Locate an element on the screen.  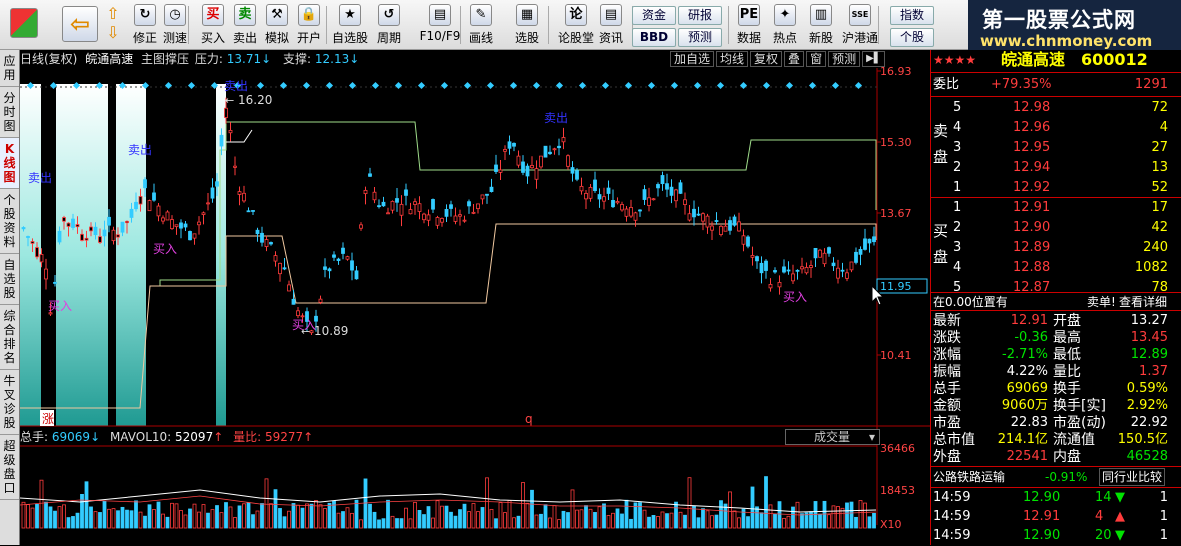
ask-row: 1 12.92 52 is located at coordinates (1056, 188).